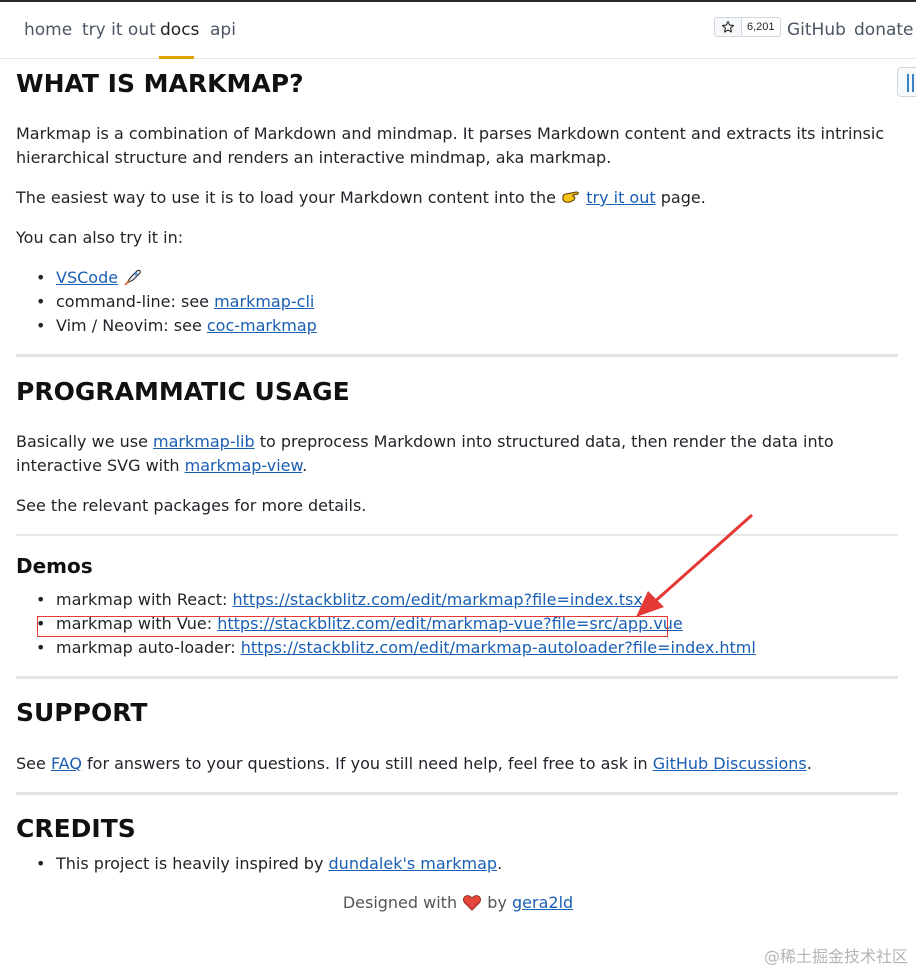 The image size is (916, 972). What do you see at coordinates (884, 30) in the screenshot?
I see `nav-donate: donate` at bounding box center [884, 30].